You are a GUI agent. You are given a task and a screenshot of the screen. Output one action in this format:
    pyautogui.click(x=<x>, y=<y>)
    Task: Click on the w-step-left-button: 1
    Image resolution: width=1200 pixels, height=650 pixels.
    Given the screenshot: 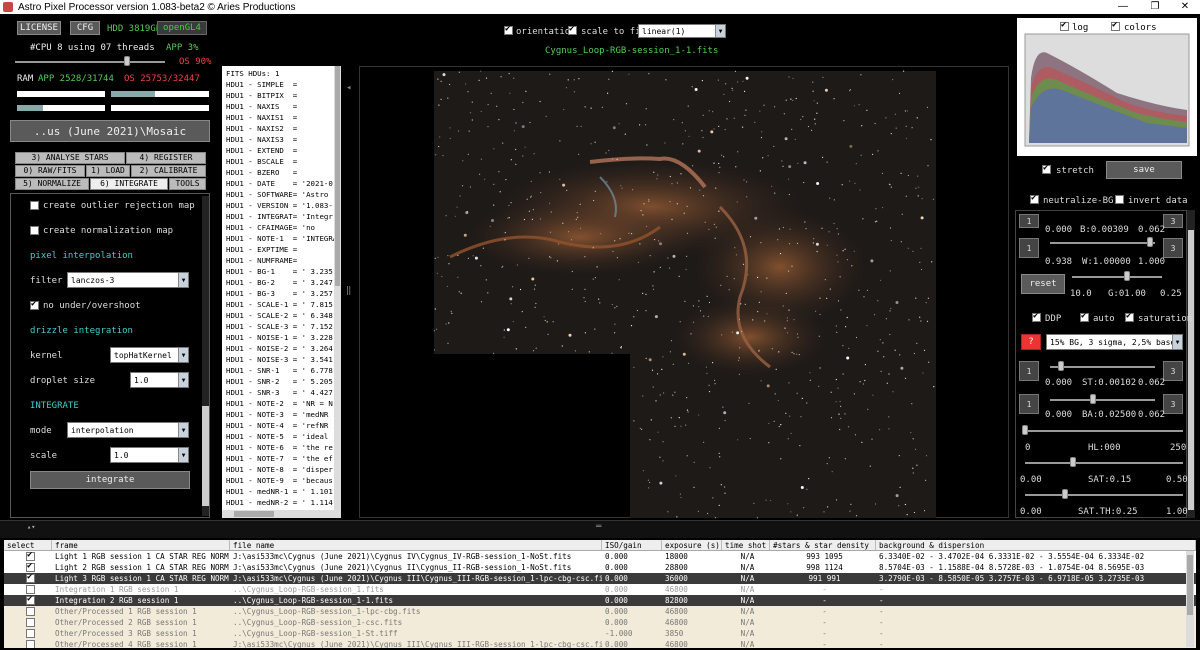 What is the action you would take?
    pyautogui.click(x=1029, y=248)
    